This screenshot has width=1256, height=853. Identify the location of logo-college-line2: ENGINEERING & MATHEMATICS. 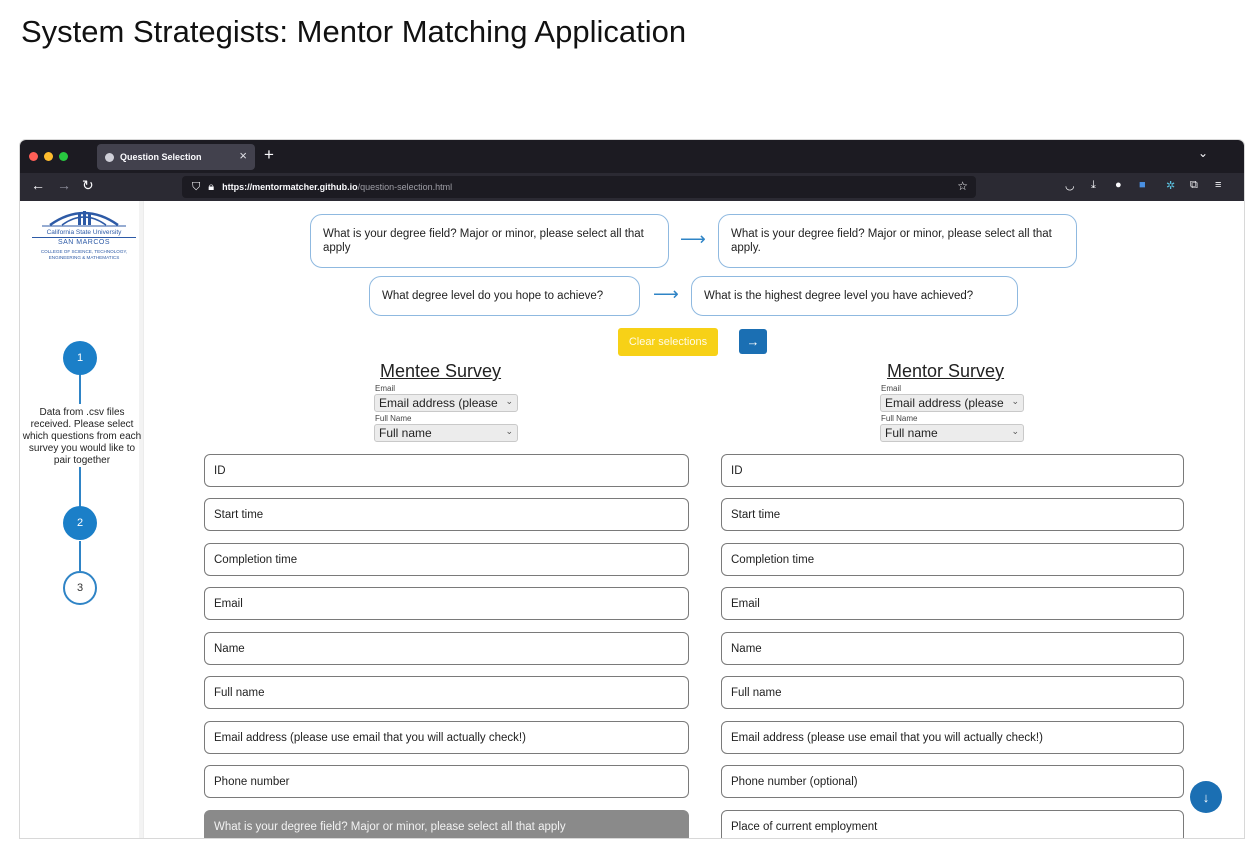
(84, 257).